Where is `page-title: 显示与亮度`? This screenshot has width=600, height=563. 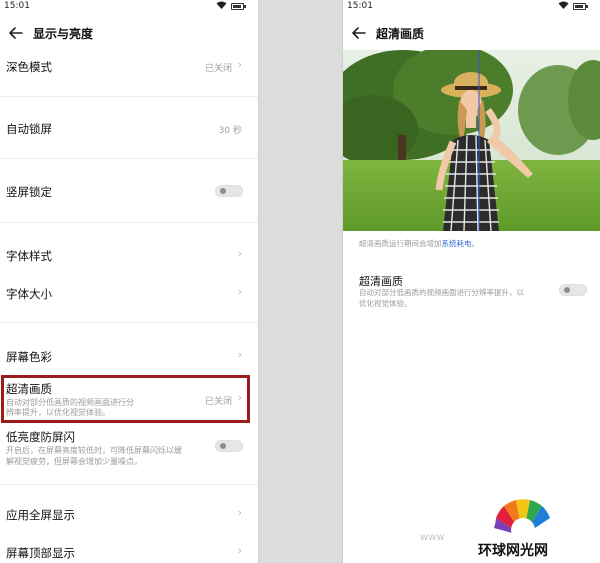
page-title: 显示与亮度 is located at coordinates (63, 33).